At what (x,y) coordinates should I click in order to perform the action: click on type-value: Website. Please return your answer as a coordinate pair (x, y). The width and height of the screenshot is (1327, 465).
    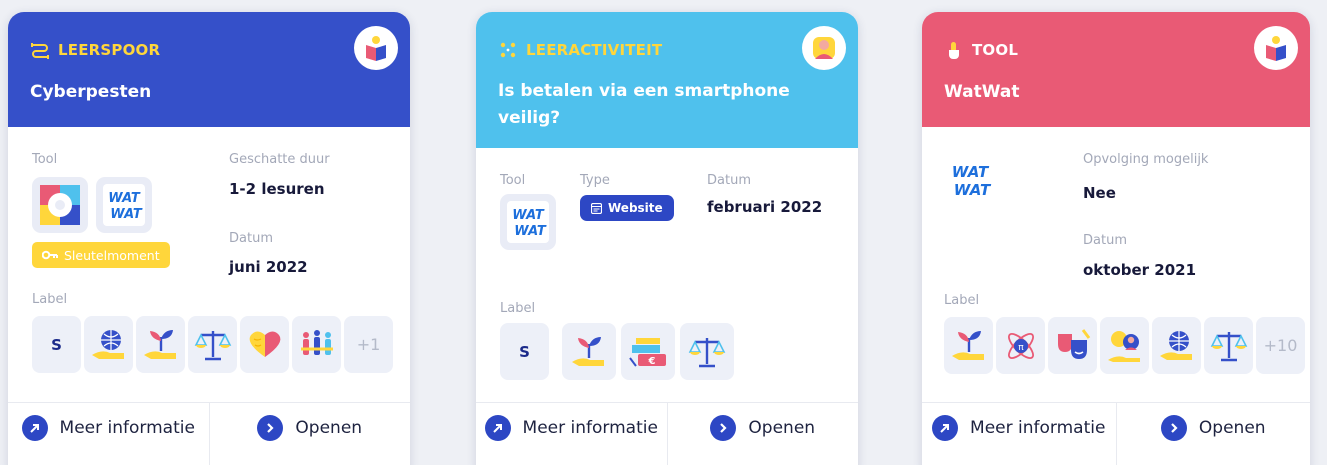
    Looking at the image, I should click on (635, 208).